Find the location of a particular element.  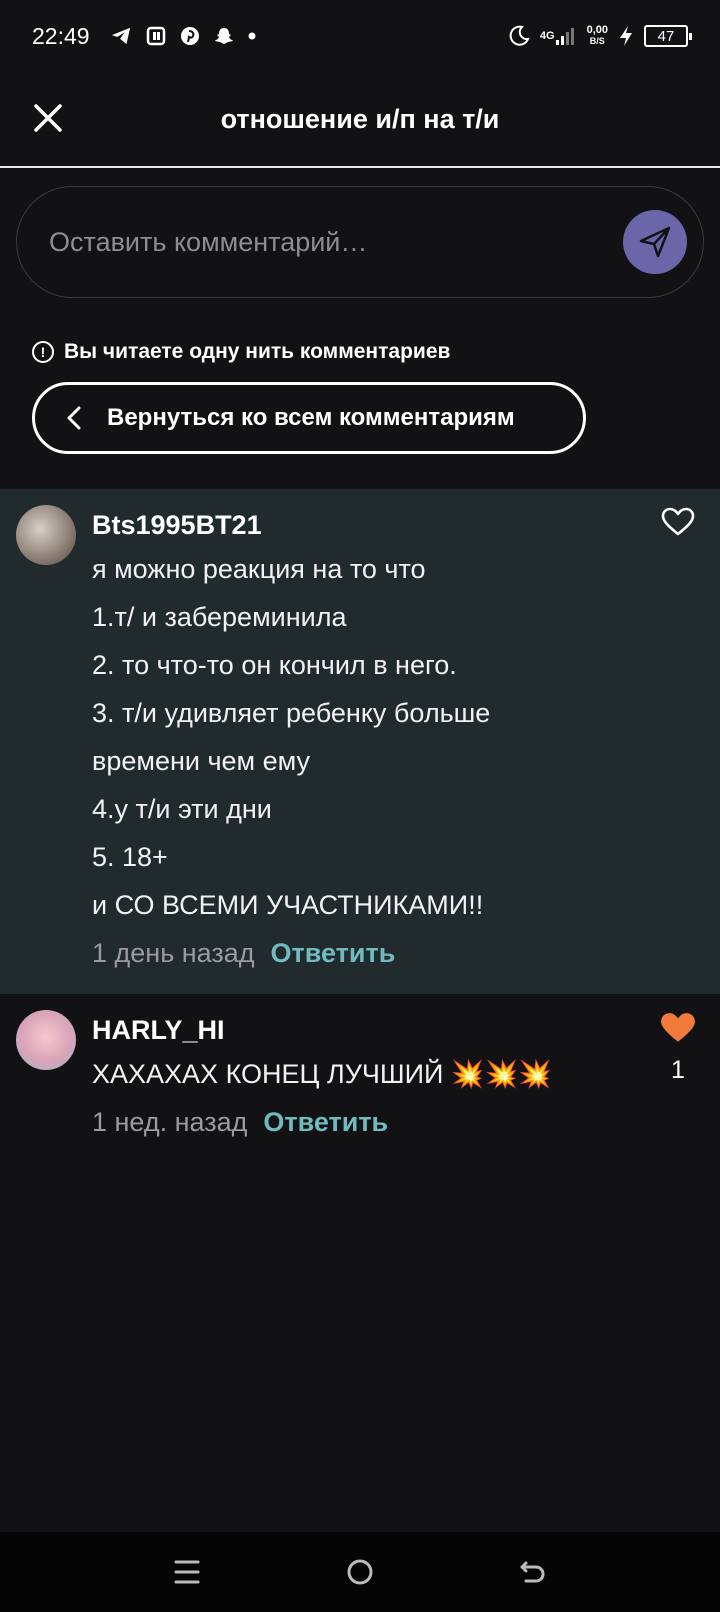

close-button is located at coordinates (48, 118).